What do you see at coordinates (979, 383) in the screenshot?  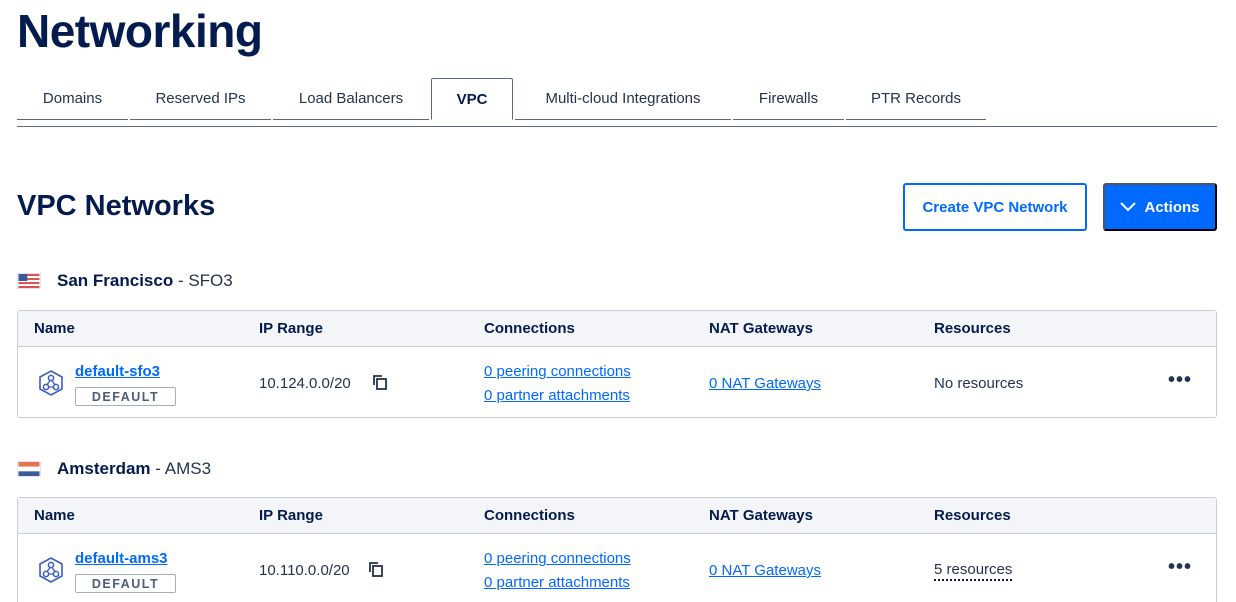 I see `resources-value: No resources` at bounding box center [979, 383].